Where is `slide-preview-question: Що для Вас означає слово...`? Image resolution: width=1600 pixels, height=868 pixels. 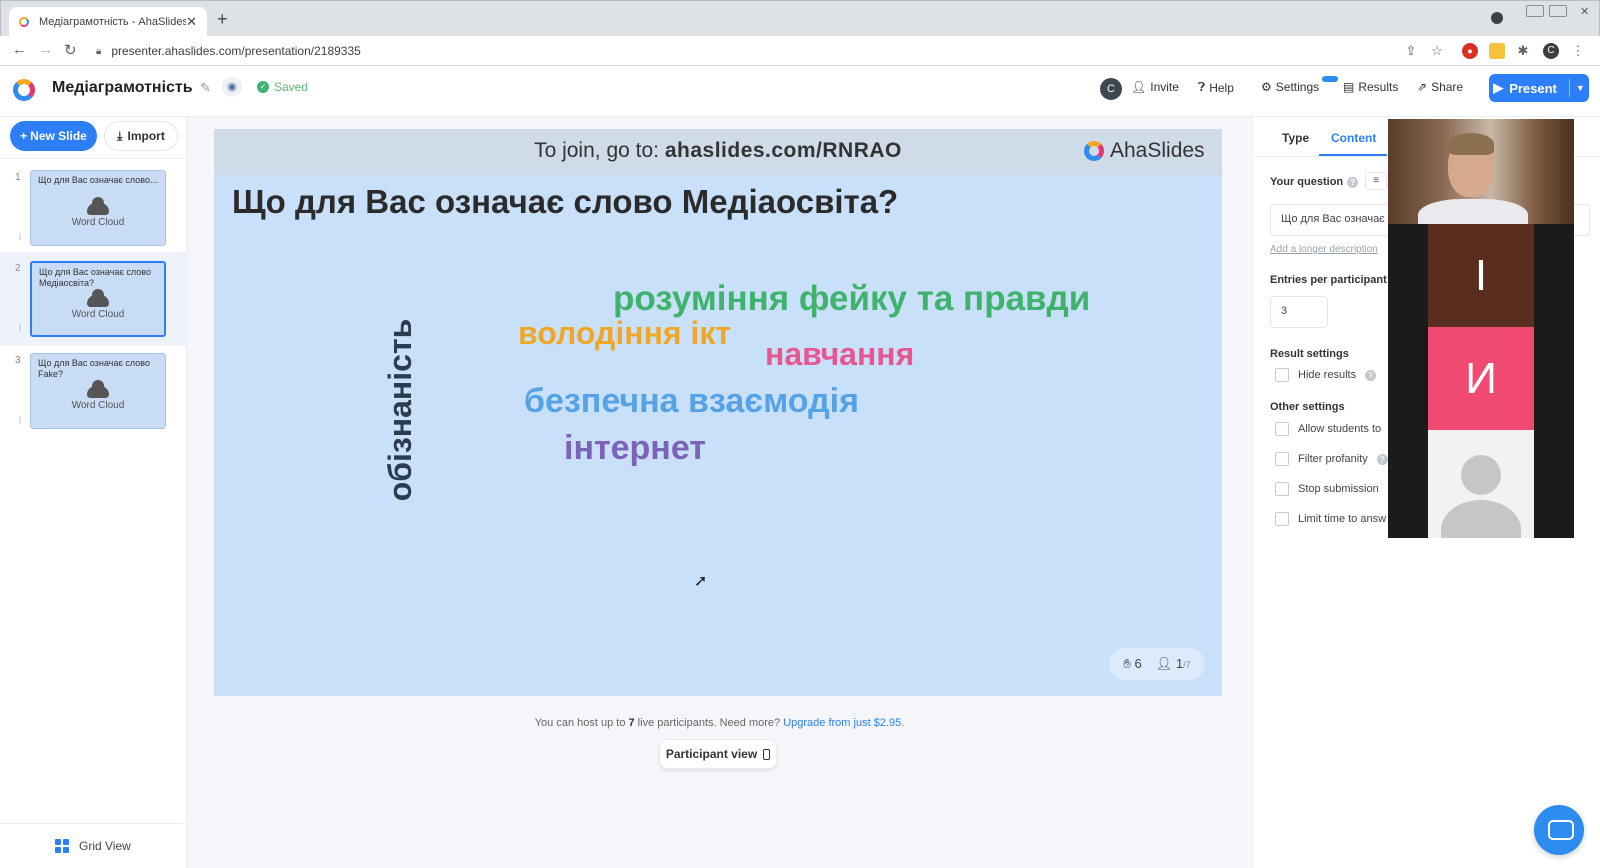
slide-preview-question: Що для Вас означає слово... is located at coordinates (98, 180).